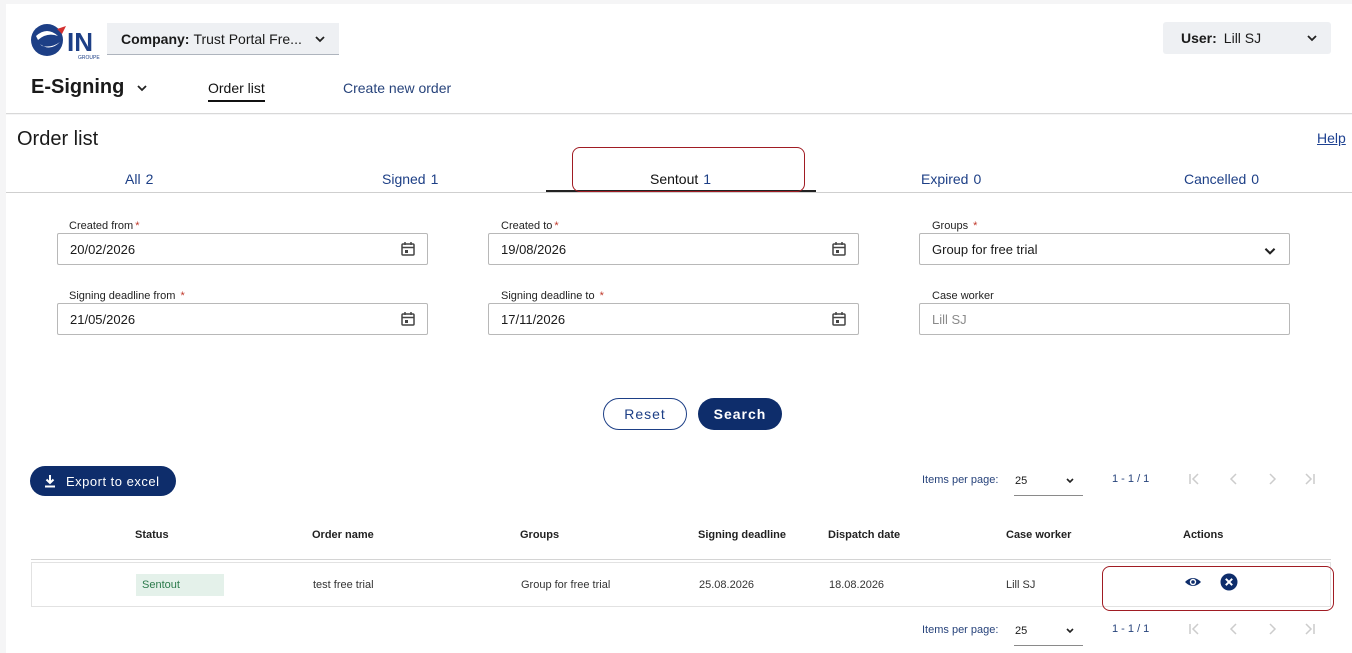 This screenshot has width=1352, height=653. I want to click on column-header-actions: Actions, so click(1203, 535).